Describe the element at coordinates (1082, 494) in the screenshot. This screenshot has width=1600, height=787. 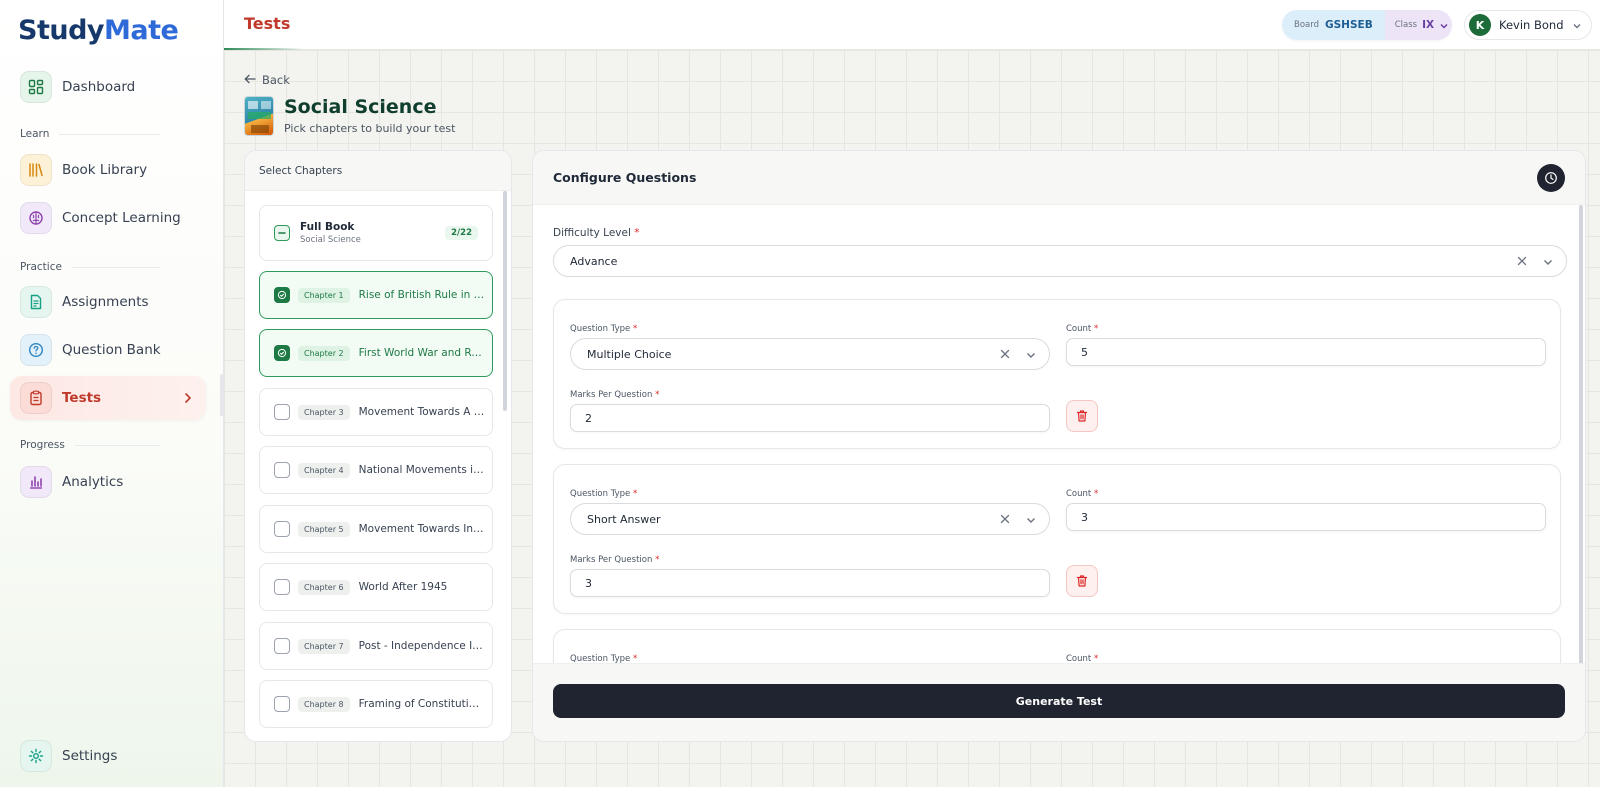
I see `count-label: Count *` at that location.